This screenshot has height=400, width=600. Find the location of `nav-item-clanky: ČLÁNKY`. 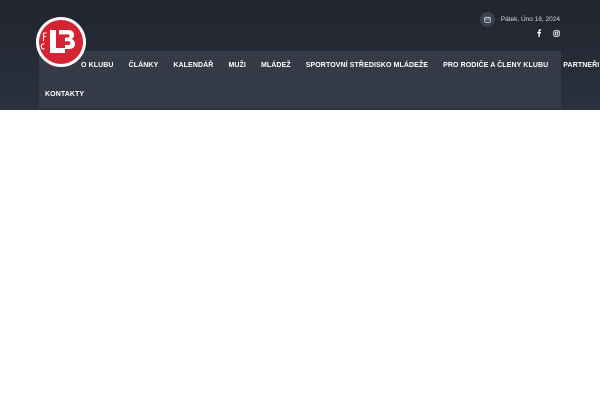

nav-item-clanky: ČLÁNKY is located at coordinates (144, 65).